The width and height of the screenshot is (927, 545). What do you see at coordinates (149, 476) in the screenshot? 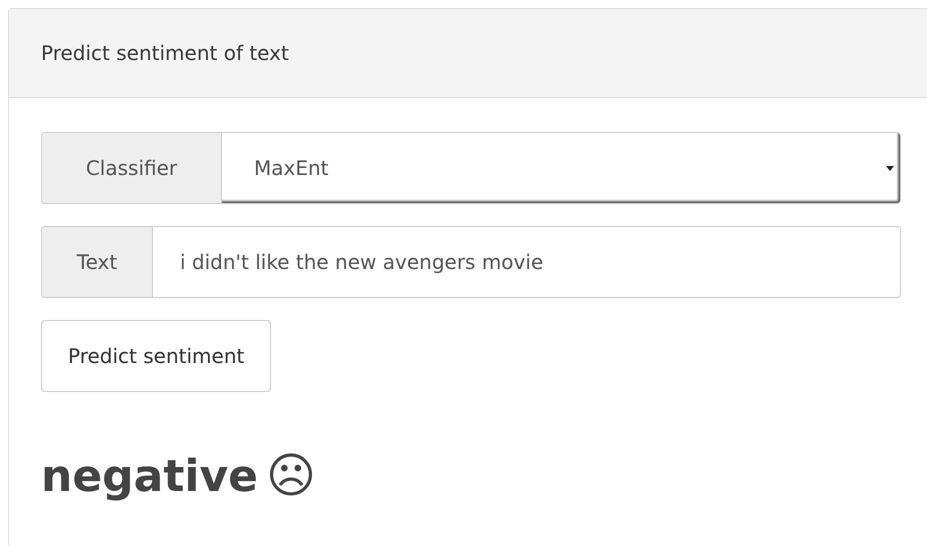
I see `result-text: negative` at bounding box center [149, 476].